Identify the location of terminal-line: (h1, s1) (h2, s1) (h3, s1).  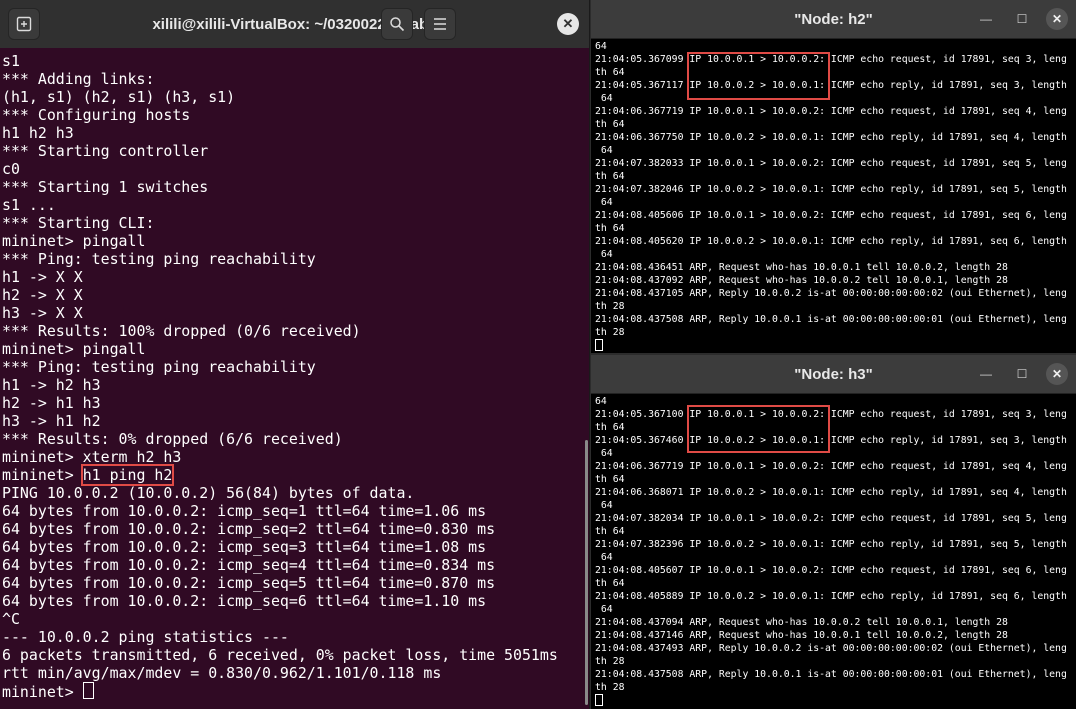
(295, 97).